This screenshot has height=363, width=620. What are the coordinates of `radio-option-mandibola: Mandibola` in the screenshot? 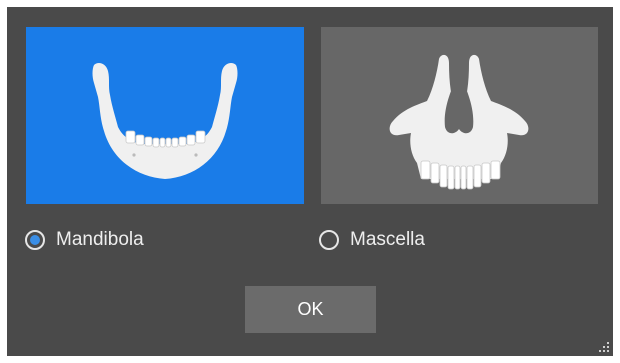 It's located at (84, 240).